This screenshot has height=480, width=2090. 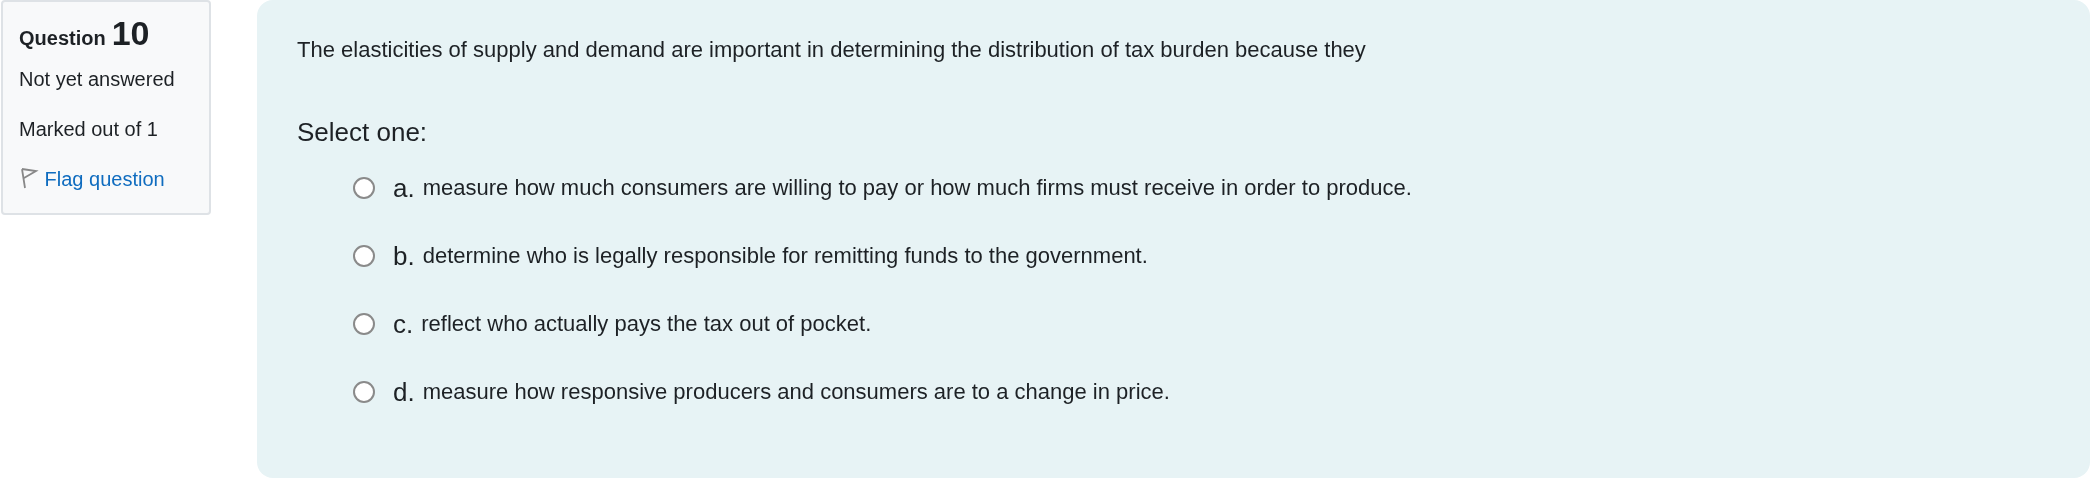 I want to click on answer-state: Not yet answered, so click(x=97, y=79).